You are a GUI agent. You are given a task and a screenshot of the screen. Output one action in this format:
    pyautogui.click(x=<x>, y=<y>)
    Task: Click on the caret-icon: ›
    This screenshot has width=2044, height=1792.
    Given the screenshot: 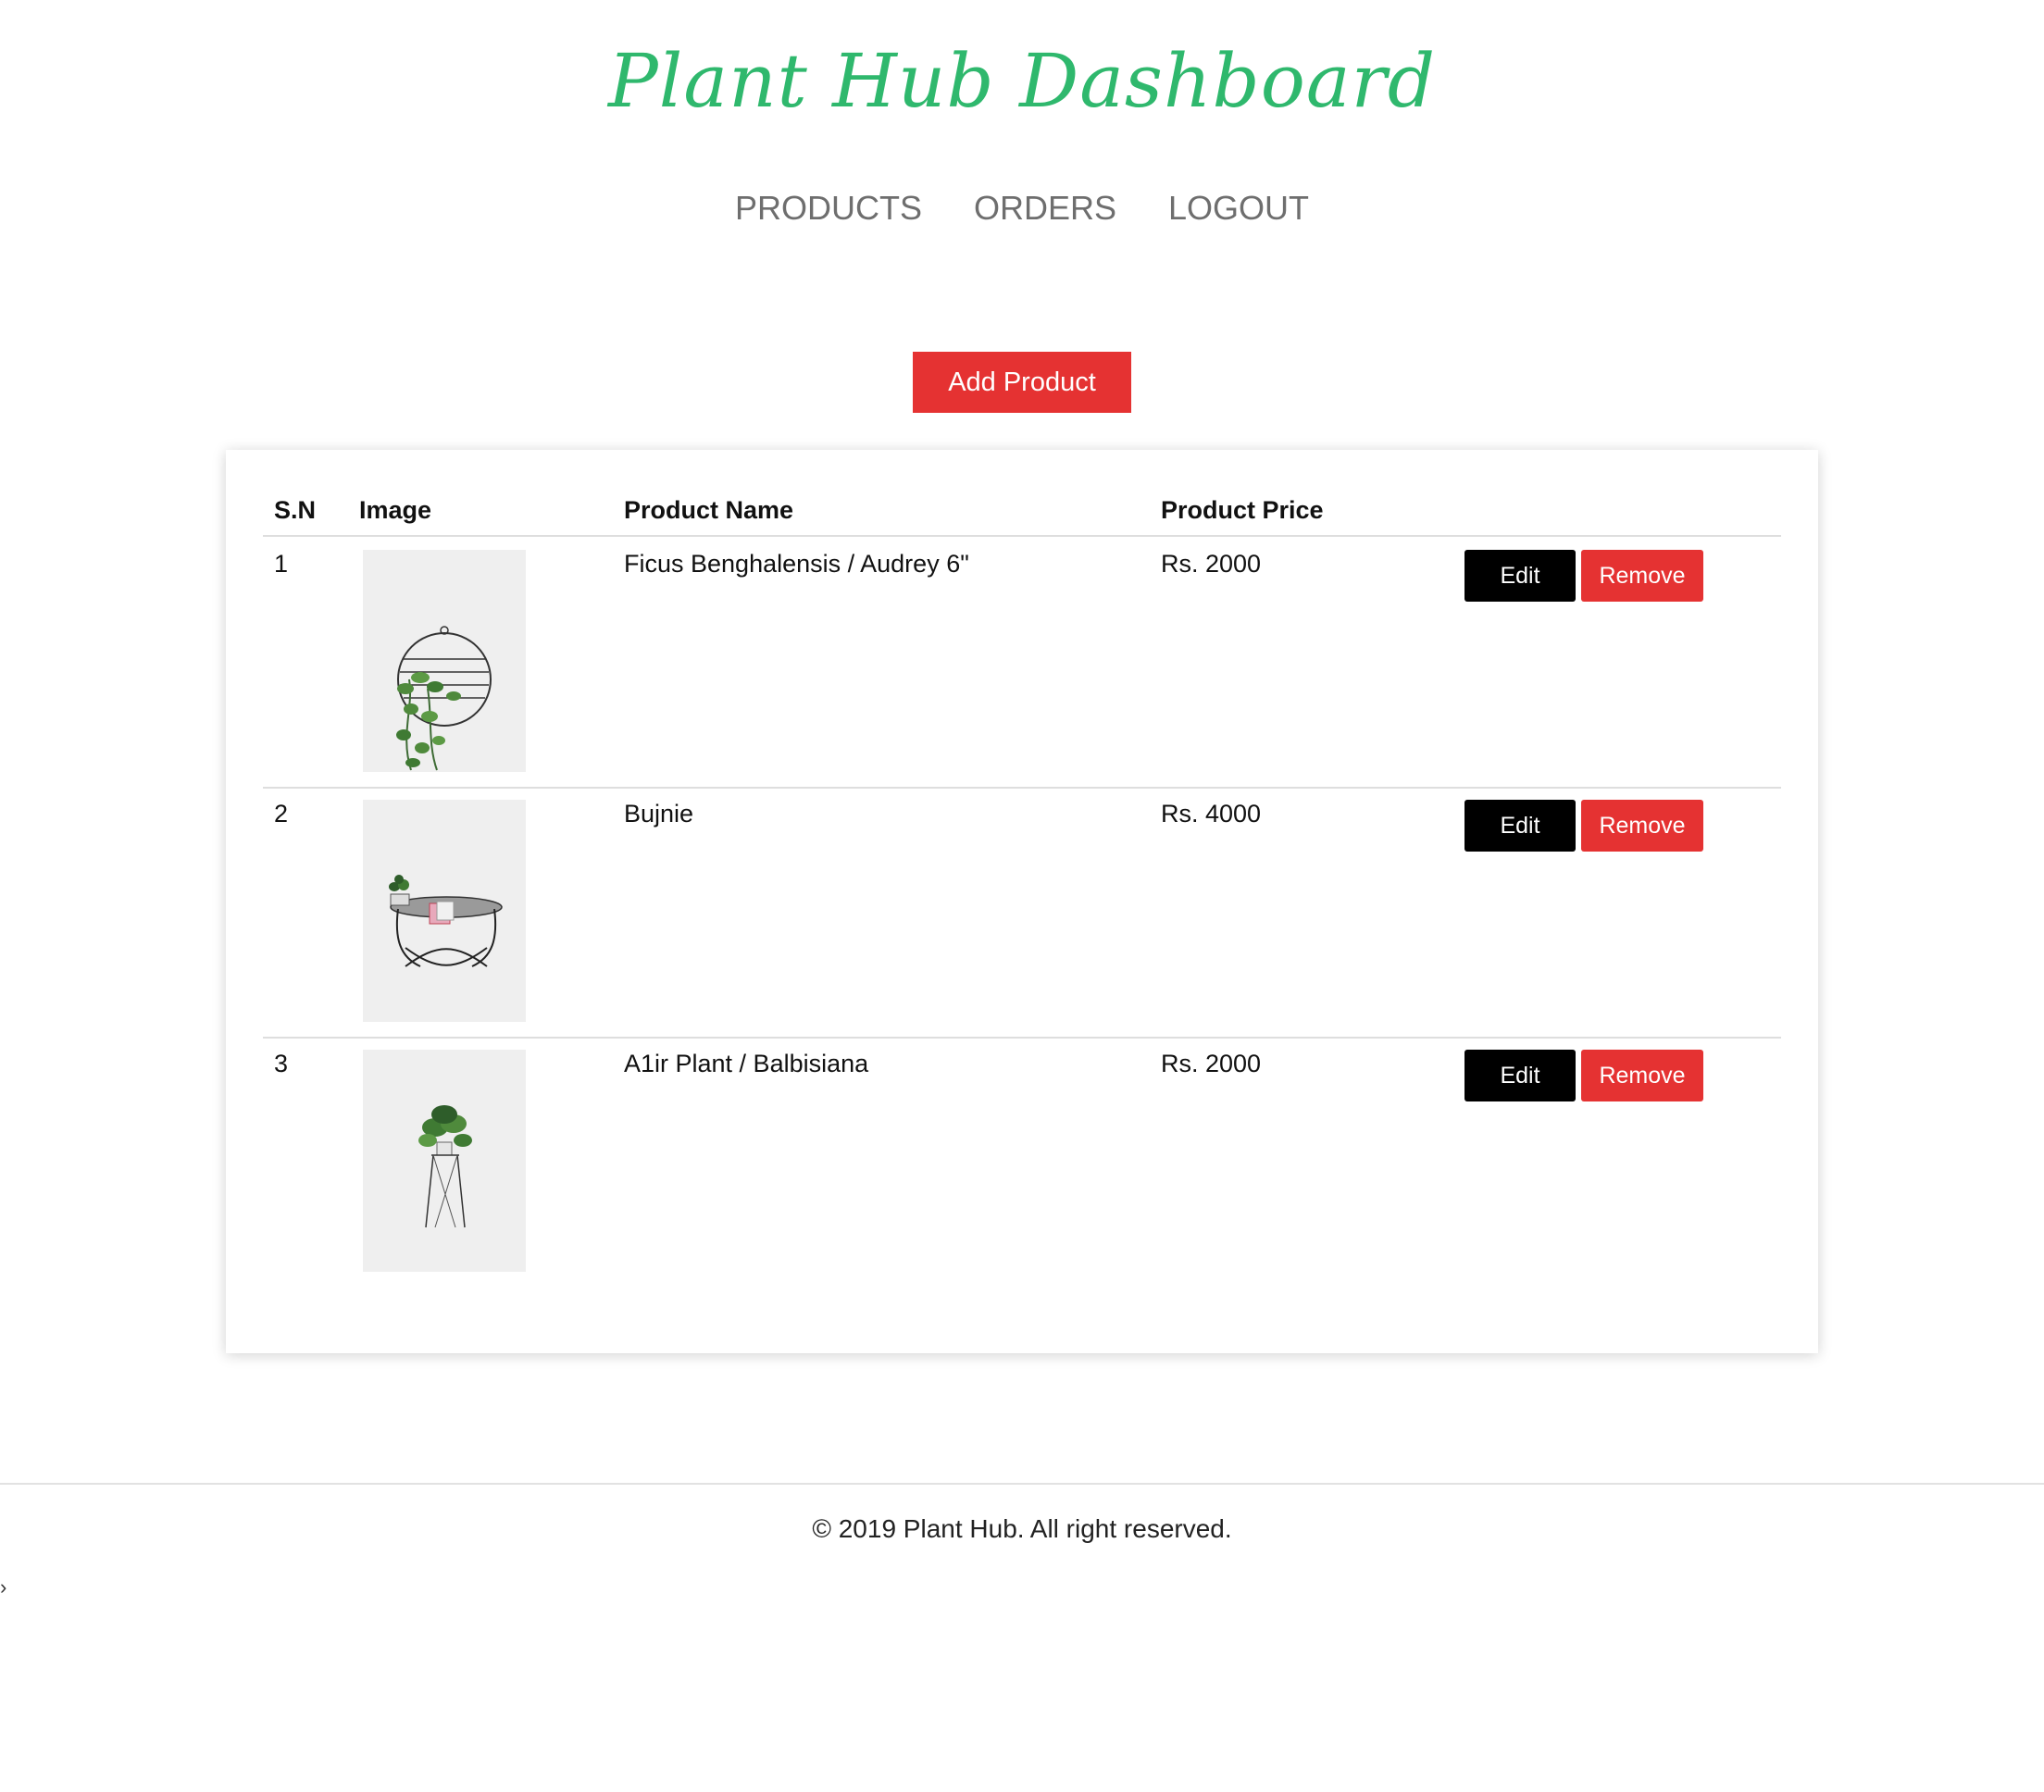 What is the action you would take?
    pyautogui.click(x=3, y=1587)
    